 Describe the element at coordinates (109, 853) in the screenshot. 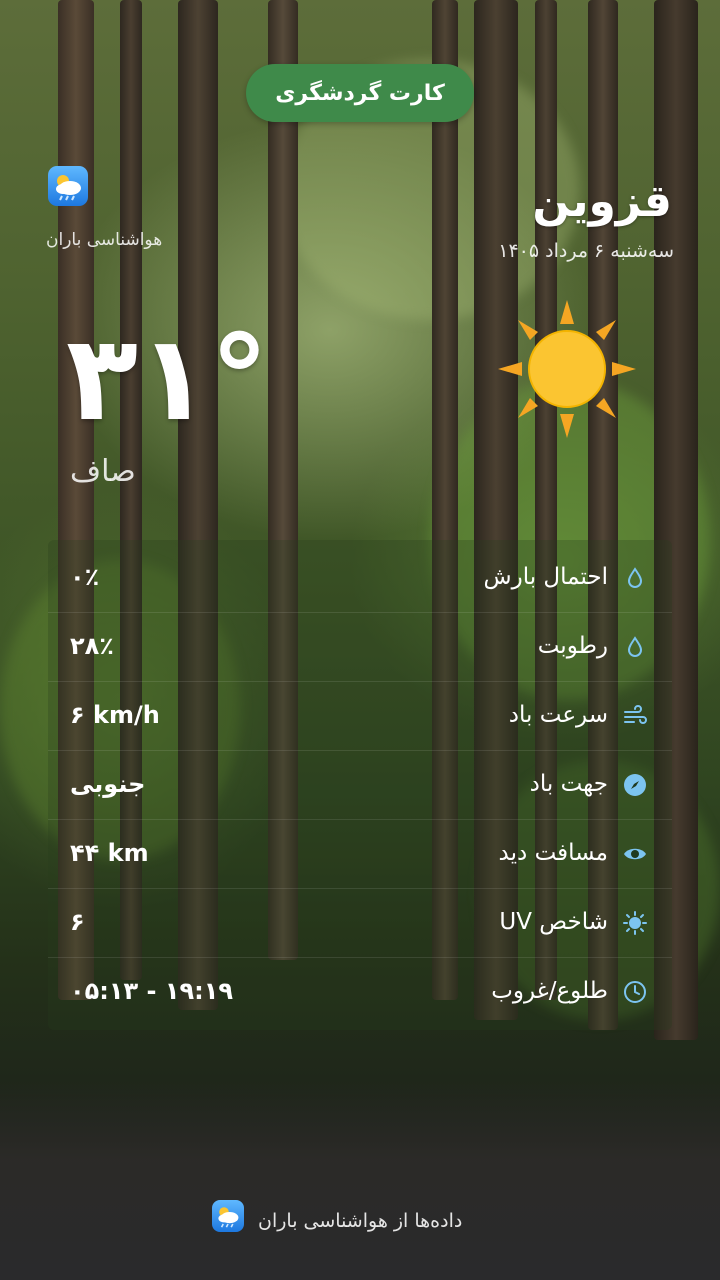

I see `detail-value: ۴۴ km` at that location.